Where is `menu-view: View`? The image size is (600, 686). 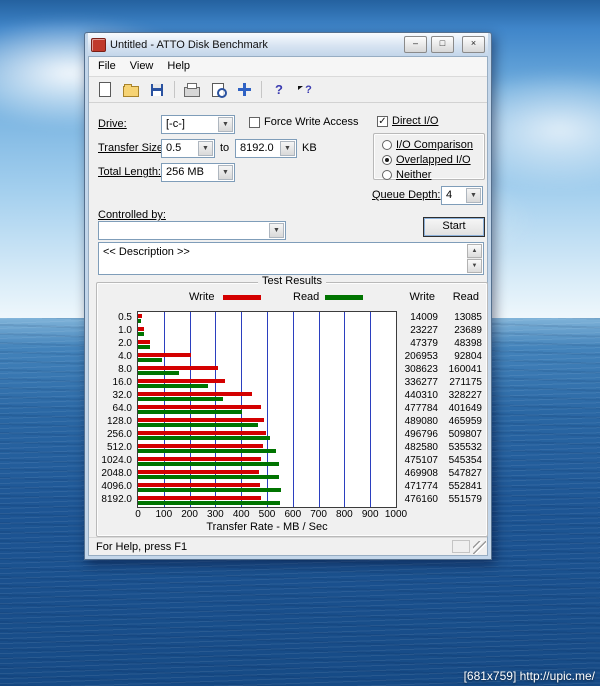 menu-view: View is located at coordinates (142, 66).